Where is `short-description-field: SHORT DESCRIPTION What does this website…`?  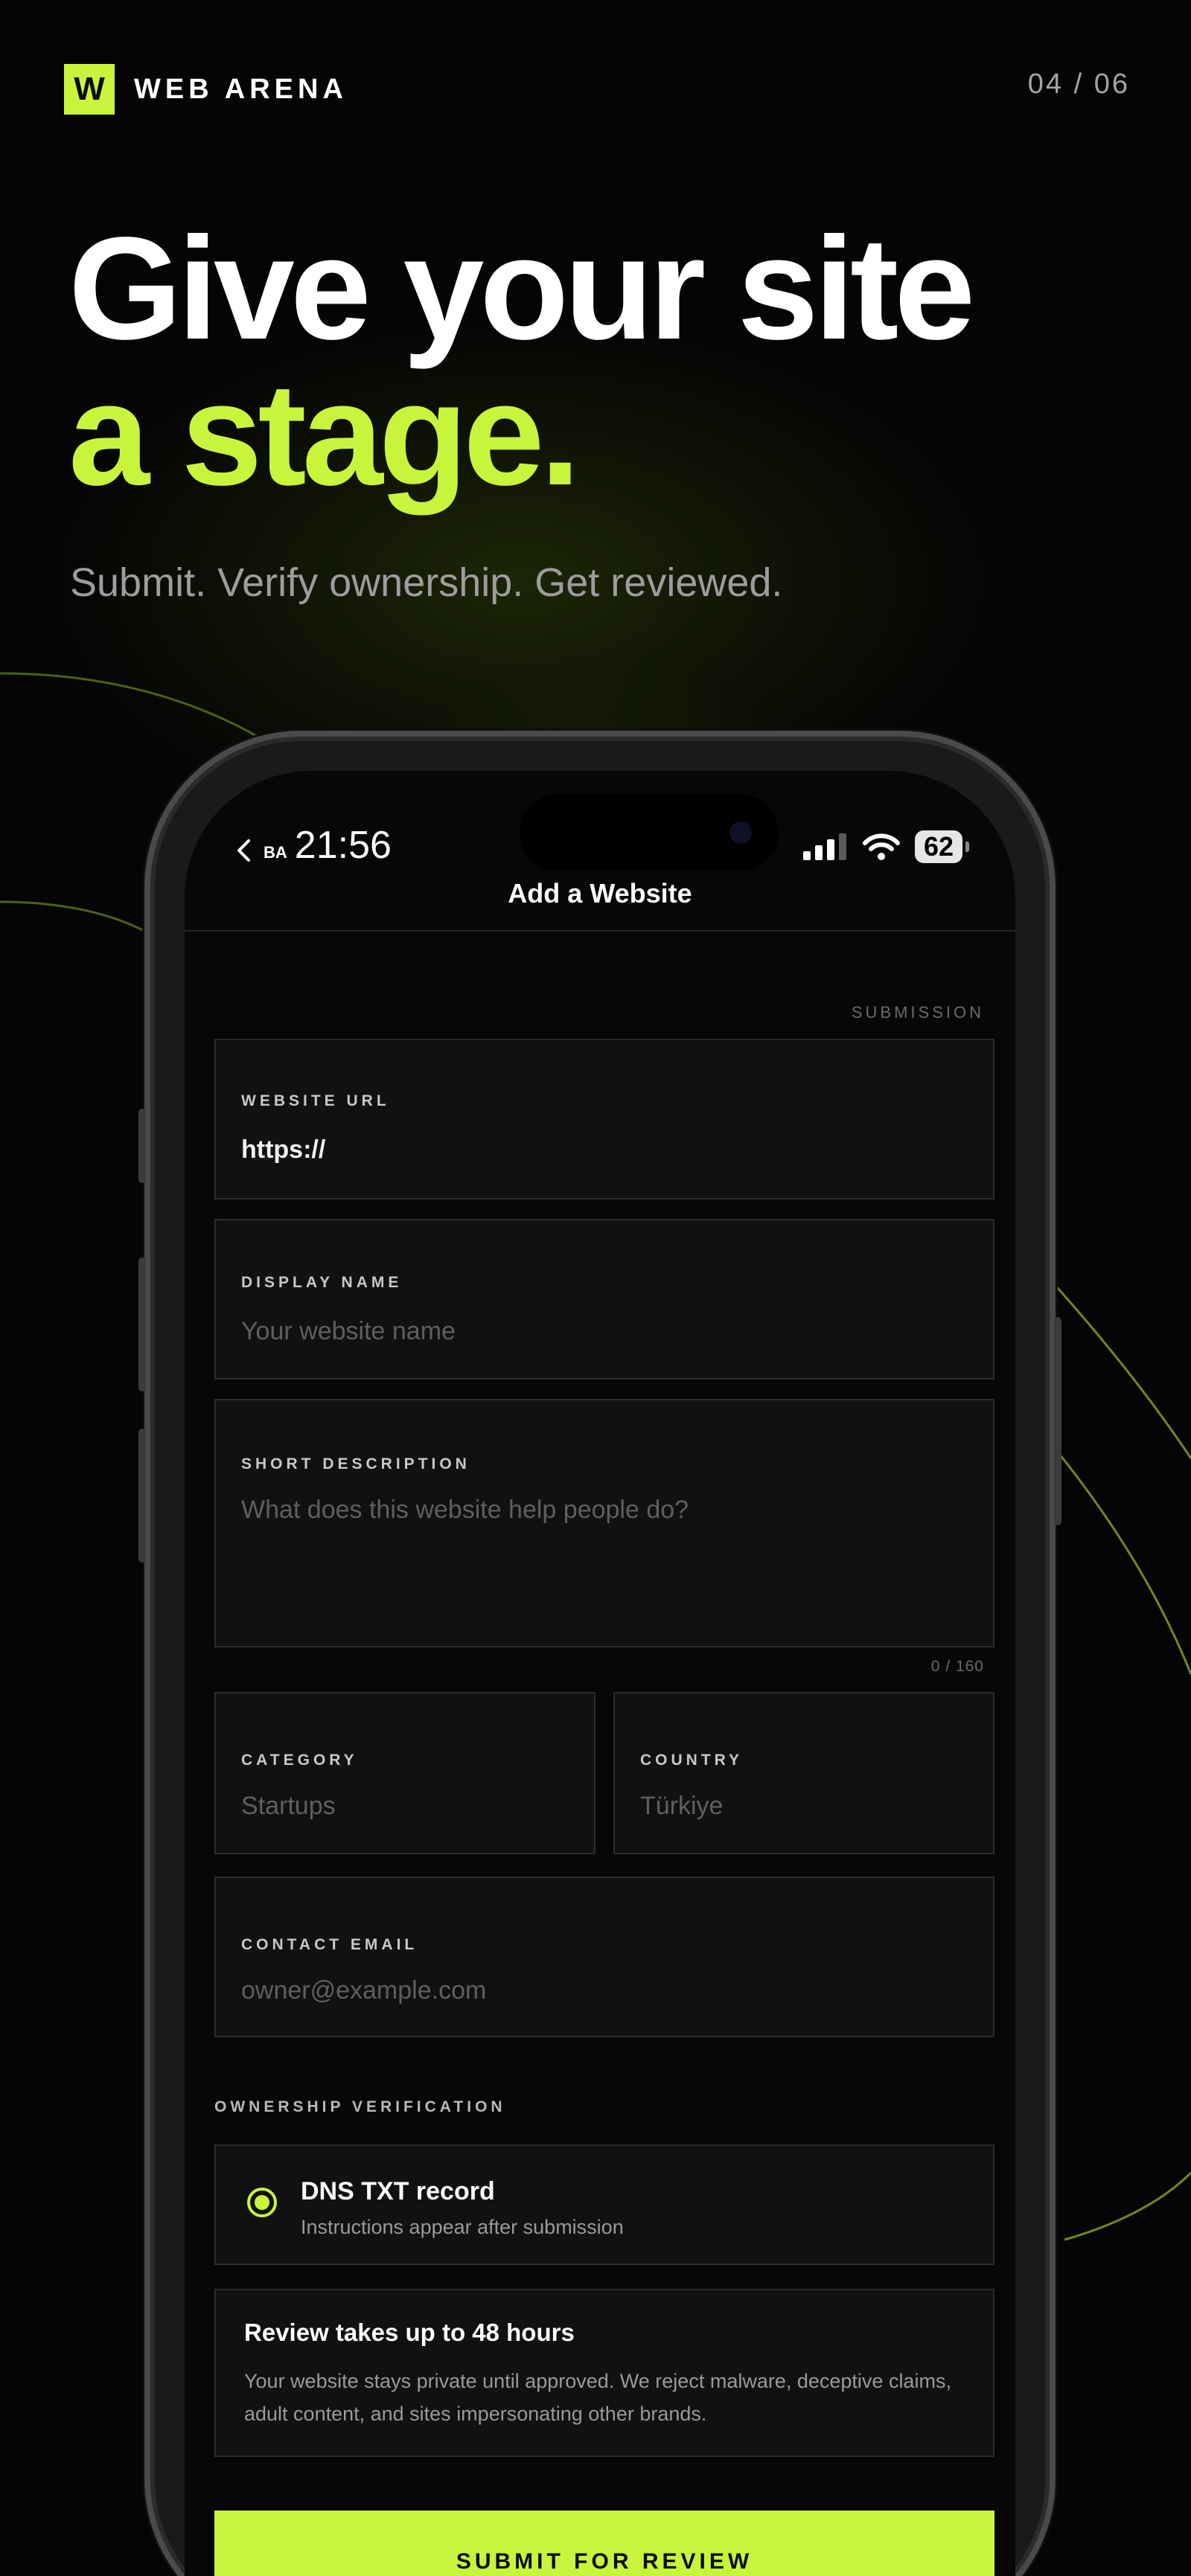 short-description-field: SHORT DESCRIPTION What does this website… is located at coordinates (604, 1523).